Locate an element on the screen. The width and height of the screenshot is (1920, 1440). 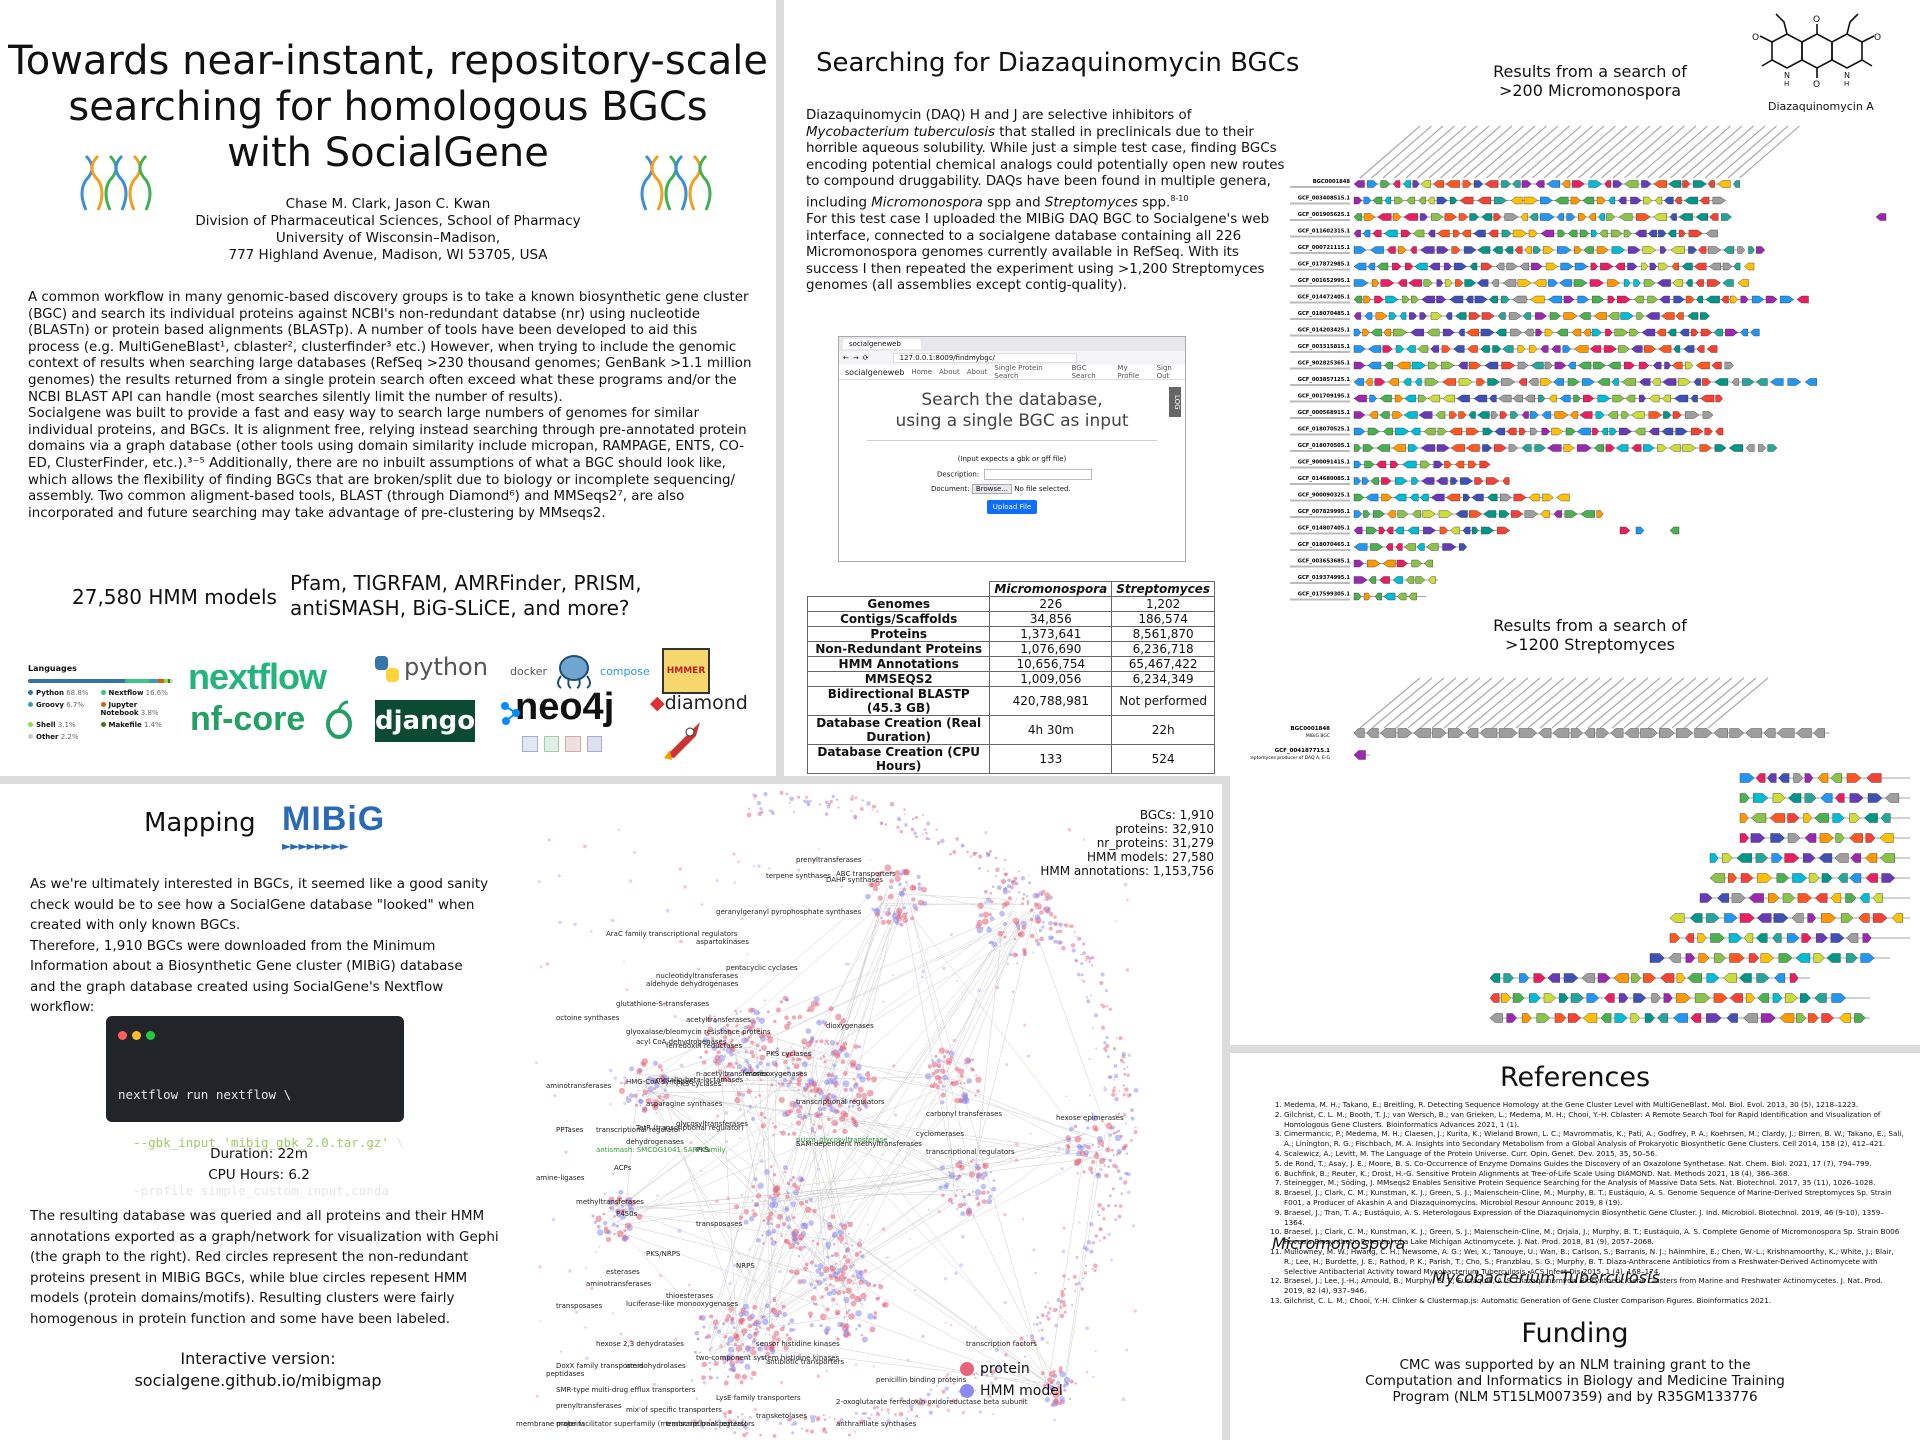
network-cluster-label: glyoxalase/bleomycin resistance proteins is located at coordinates (698, 1032).